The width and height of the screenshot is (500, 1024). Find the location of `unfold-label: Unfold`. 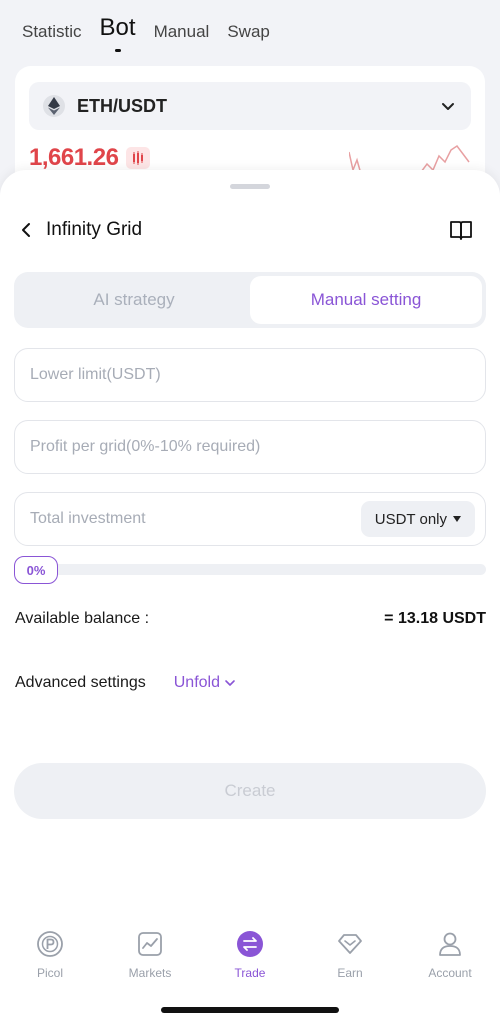

unfold-label: Unfold is located at coordinates (196, 682).